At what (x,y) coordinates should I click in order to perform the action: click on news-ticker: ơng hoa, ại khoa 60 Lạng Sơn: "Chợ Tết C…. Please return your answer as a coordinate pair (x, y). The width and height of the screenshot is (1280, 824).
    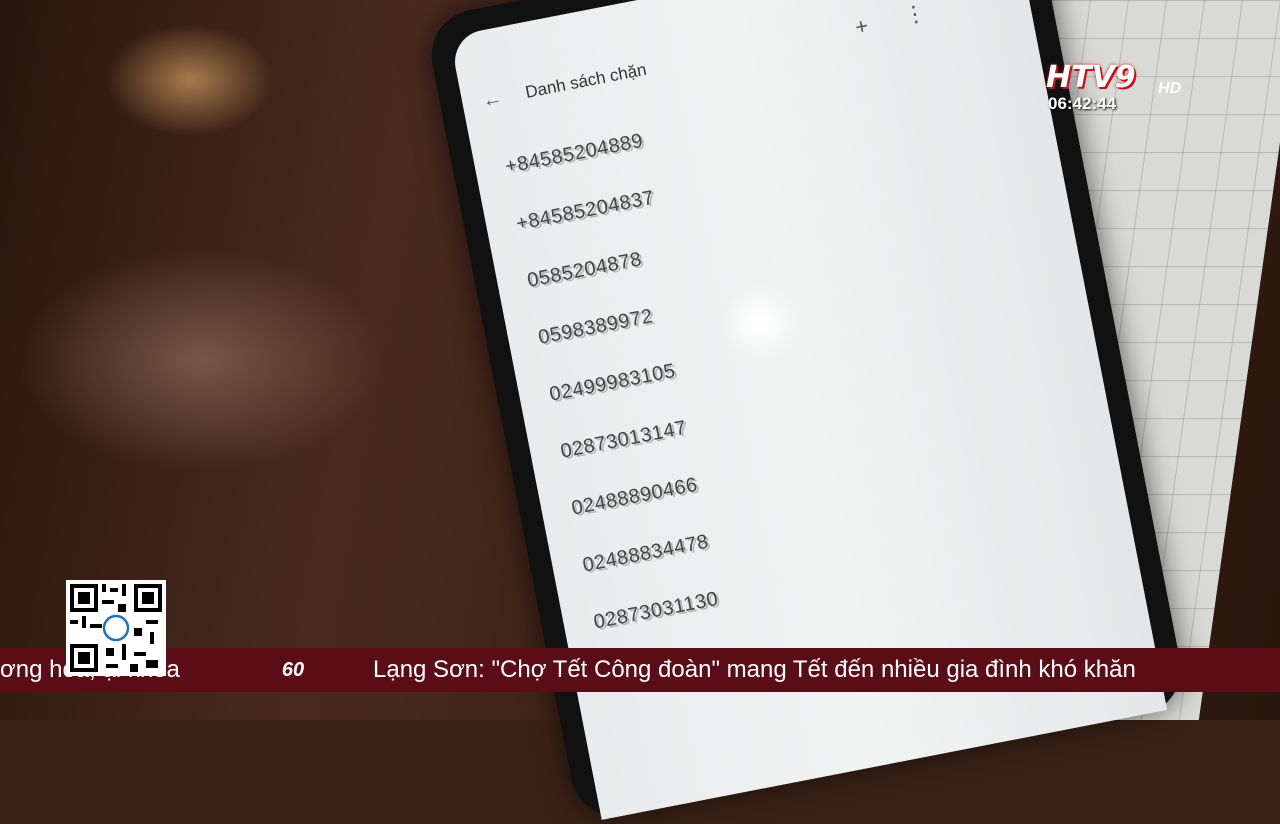
    Looking at the image, I should click on (640, 670).